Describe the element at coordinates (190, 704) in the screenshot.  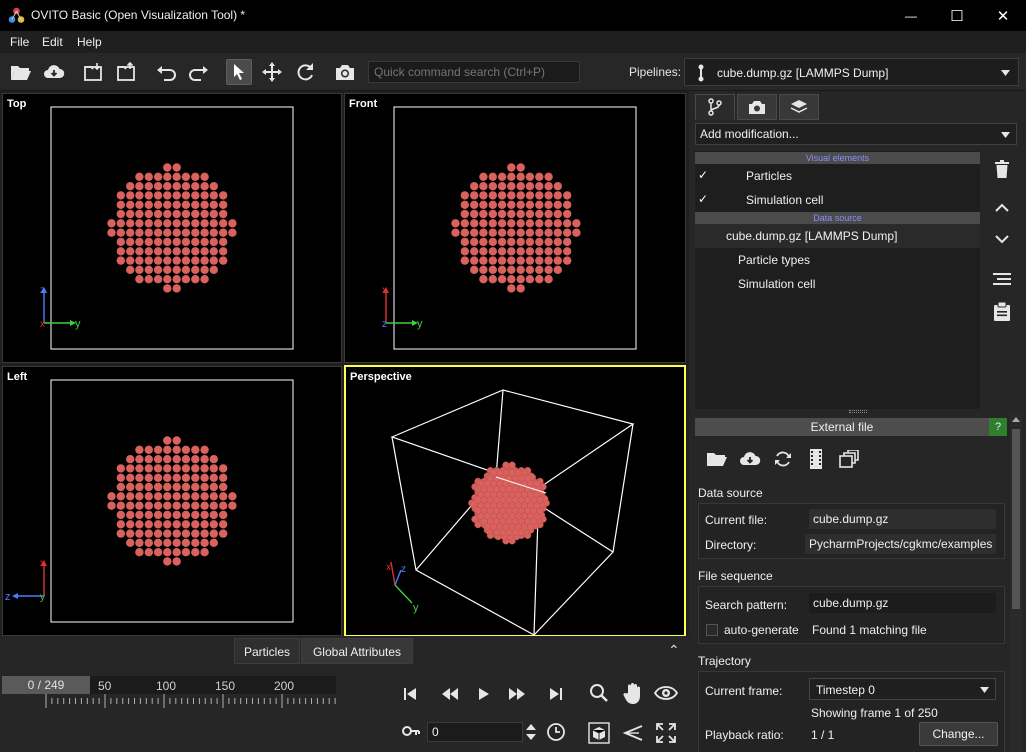
I see `timeline-ticks` at that location.